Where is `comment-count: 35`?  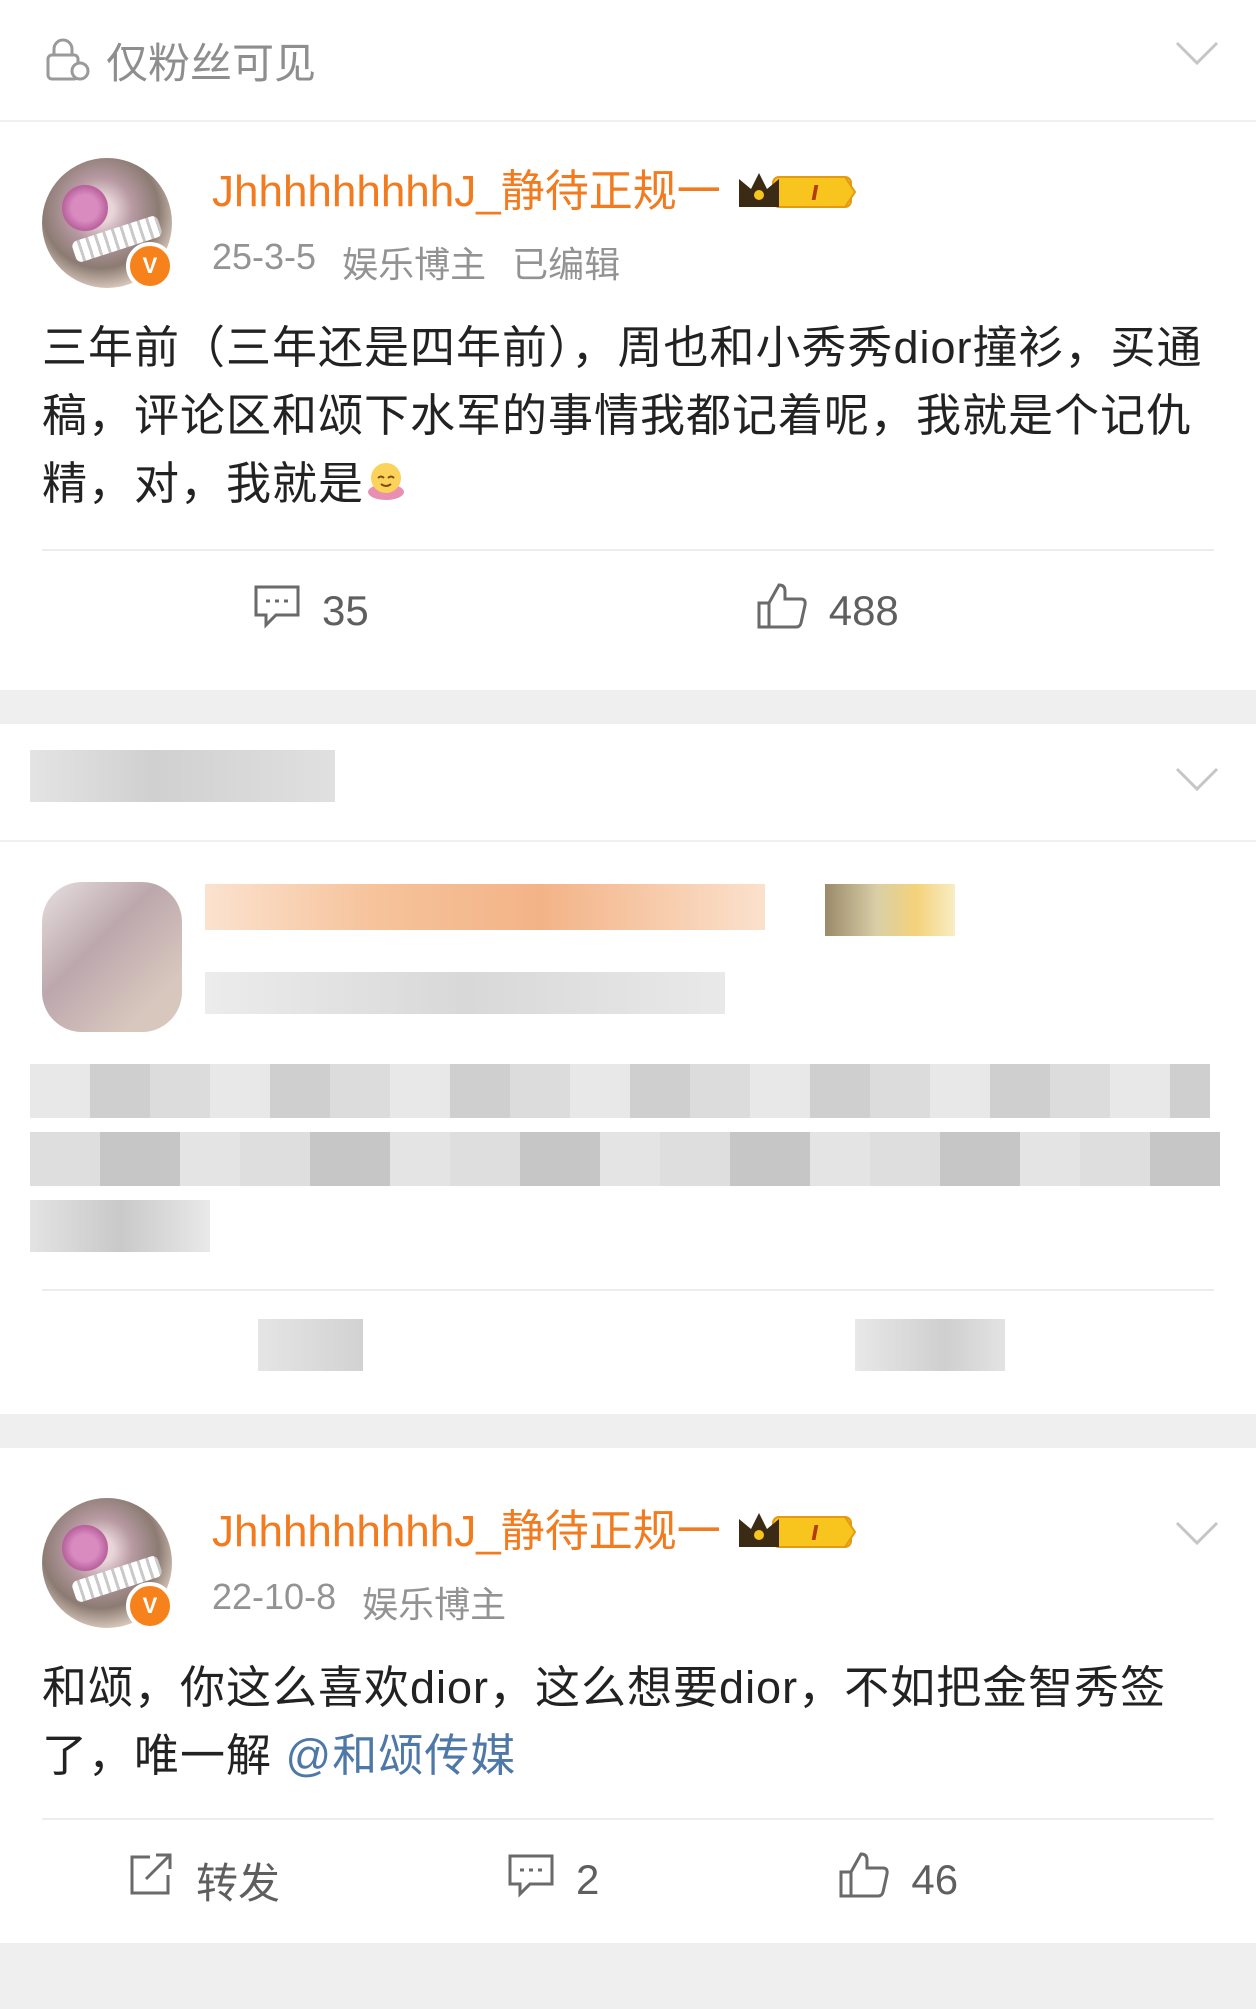
comment-count: 35 is located at coordinates (345, 611).